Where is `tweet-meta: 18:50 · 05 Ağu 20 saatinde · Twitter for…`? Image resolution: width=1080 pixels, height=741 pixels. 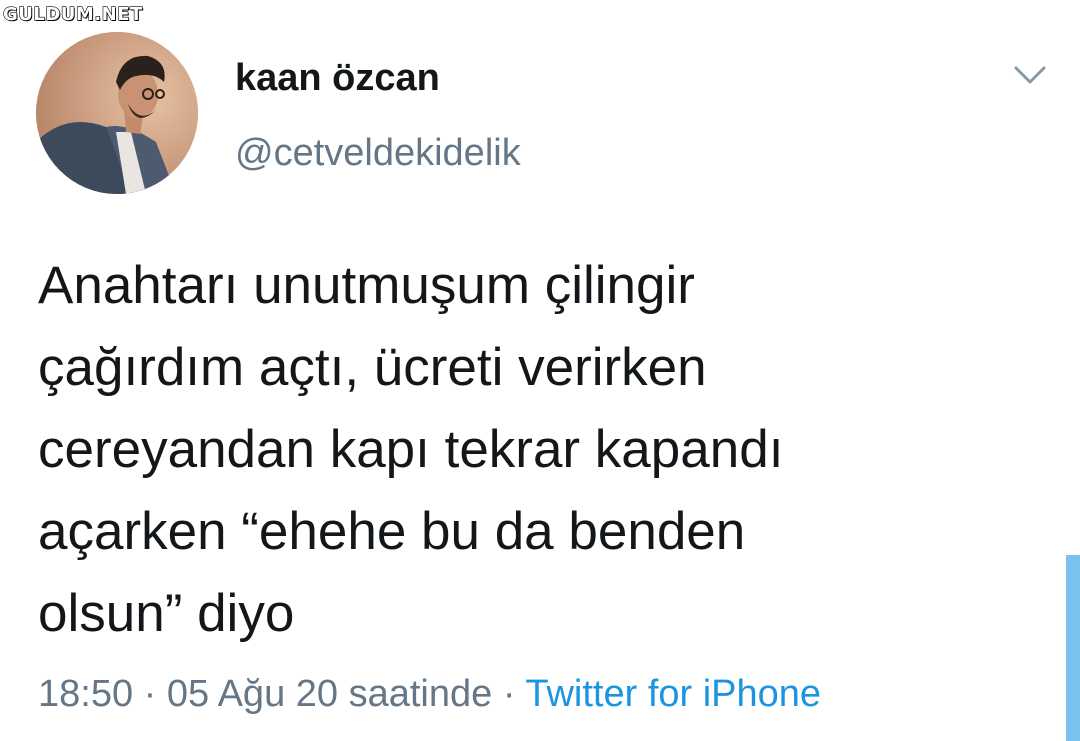
tweet-meta: 18:50 · 05 Ağu 20 saatinde · Twitter for… is located at coordinates (429, 694).